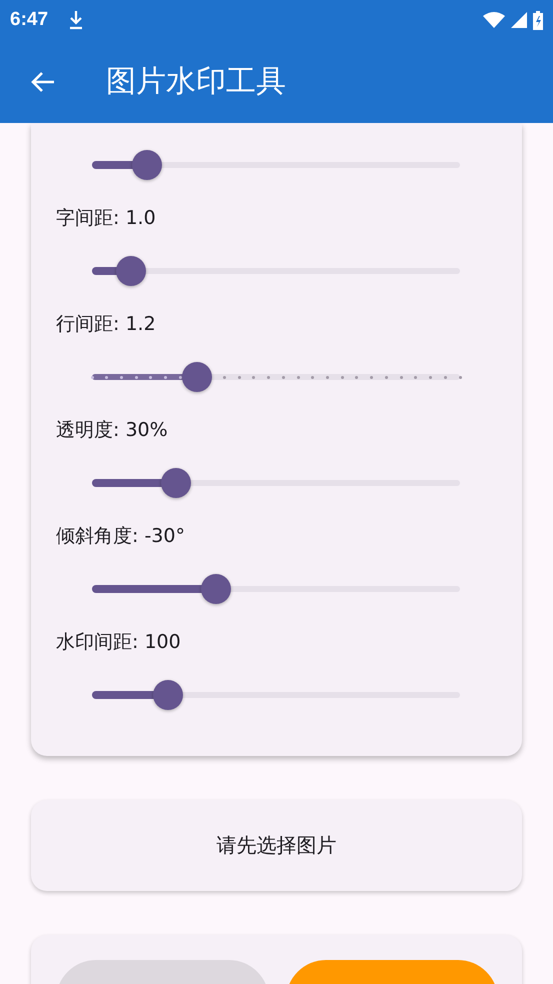  Describe the element at coordinates (29, 20) in the screenshot. I see `status-time: 6:47` at that location.